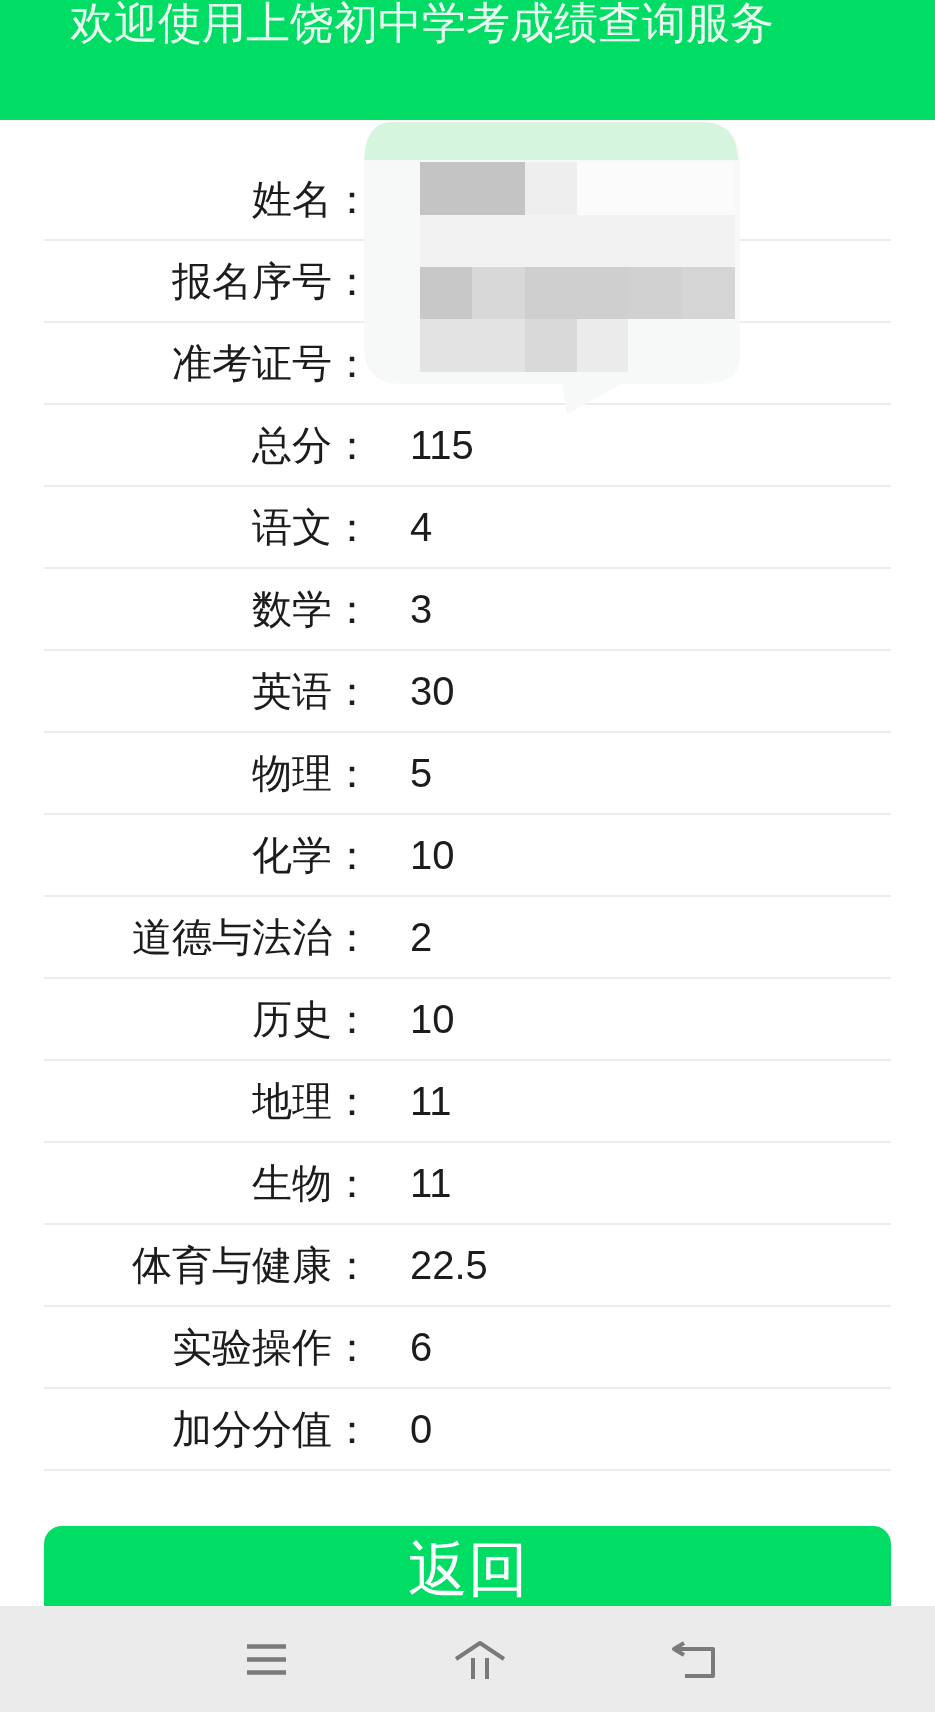 The width and height of the screenshot is (935, 1712). Describe the element at coordinates (693, 1659) in the screenshot. I see `back-icon` at that location.